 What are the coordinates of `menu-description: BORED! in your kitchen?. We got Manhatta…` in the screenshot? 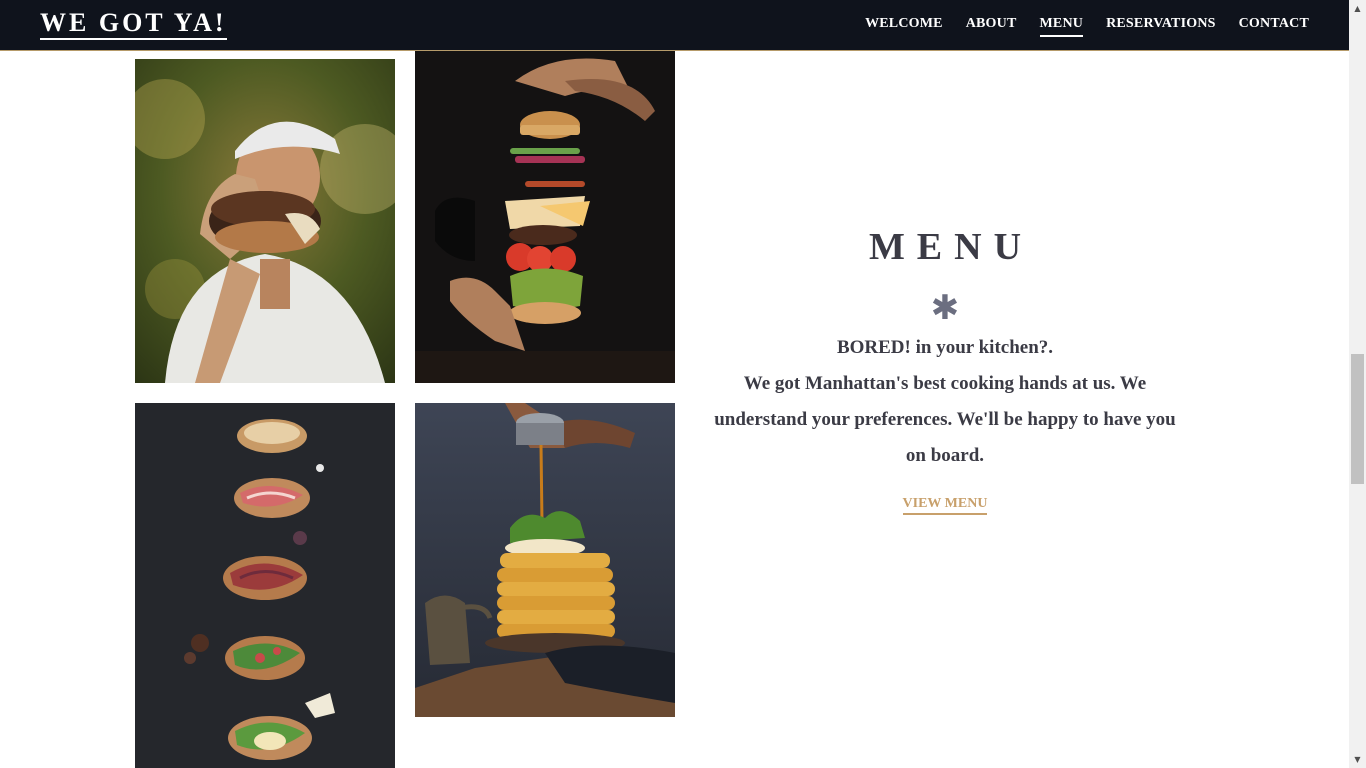 It's located at (945, 402).